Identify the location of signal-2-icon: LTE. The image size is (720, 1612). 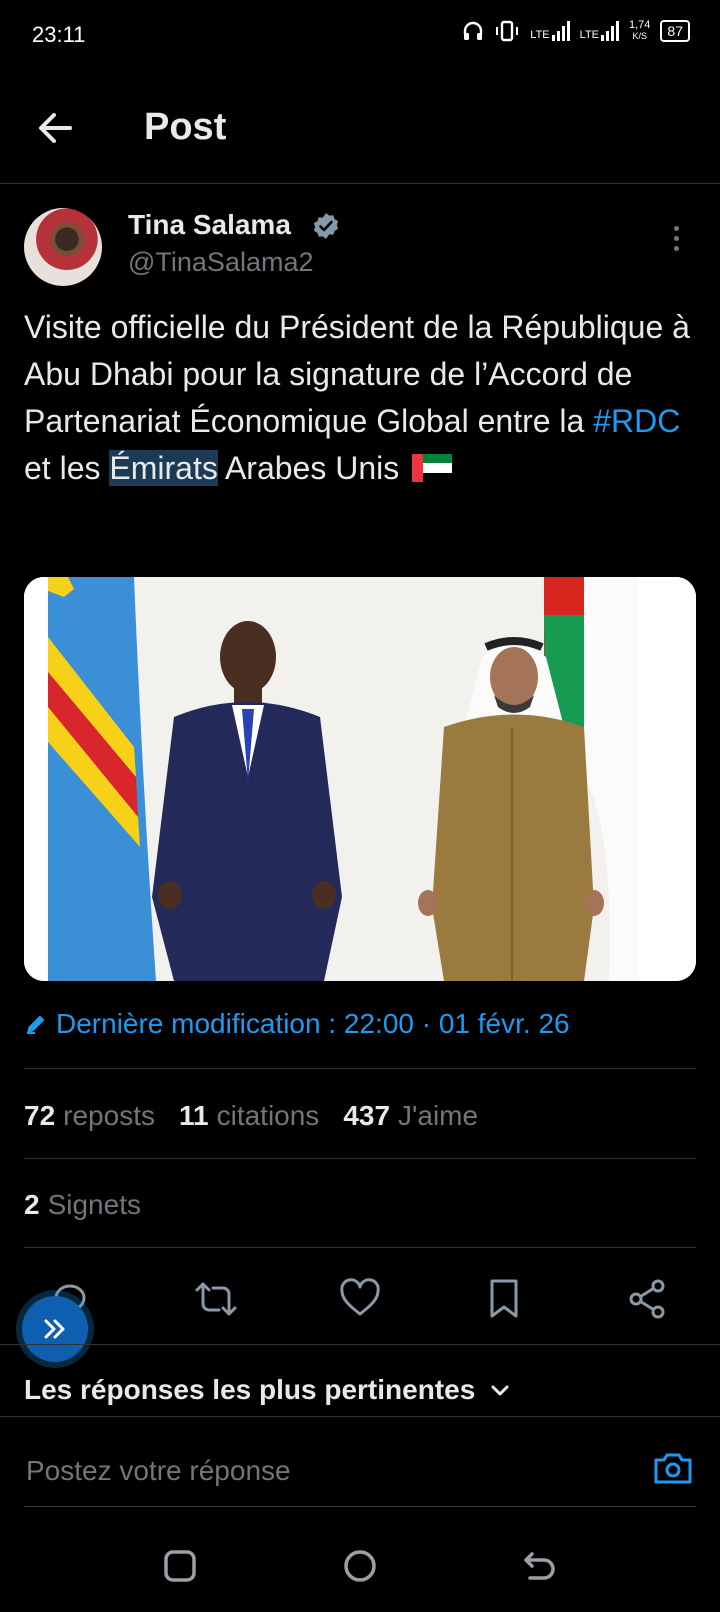
(599, 31).